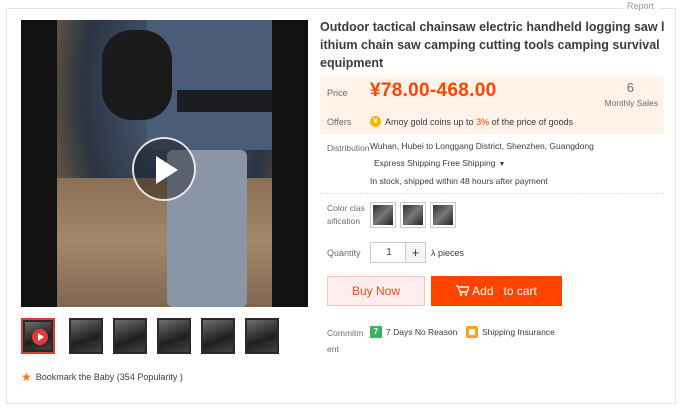 This screenshot has width=680, height=407. What do you see at coordinates (433, 90) in the screenshot?
I see `price-value: ¥78.00-468.00` at bounding box center [433, 90].